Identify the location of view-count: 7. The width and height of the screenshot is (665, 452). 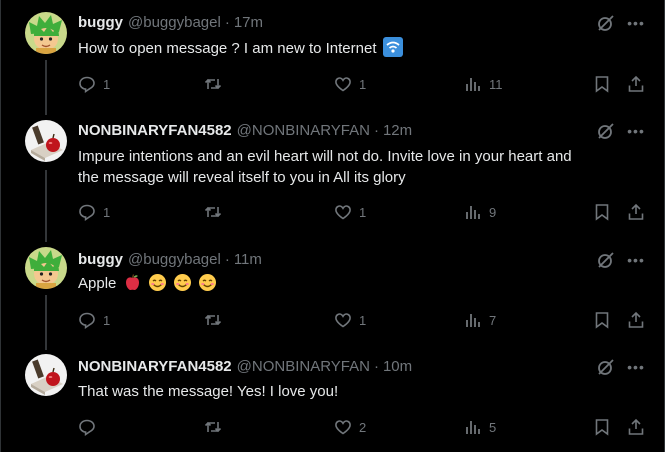
(493, 320).